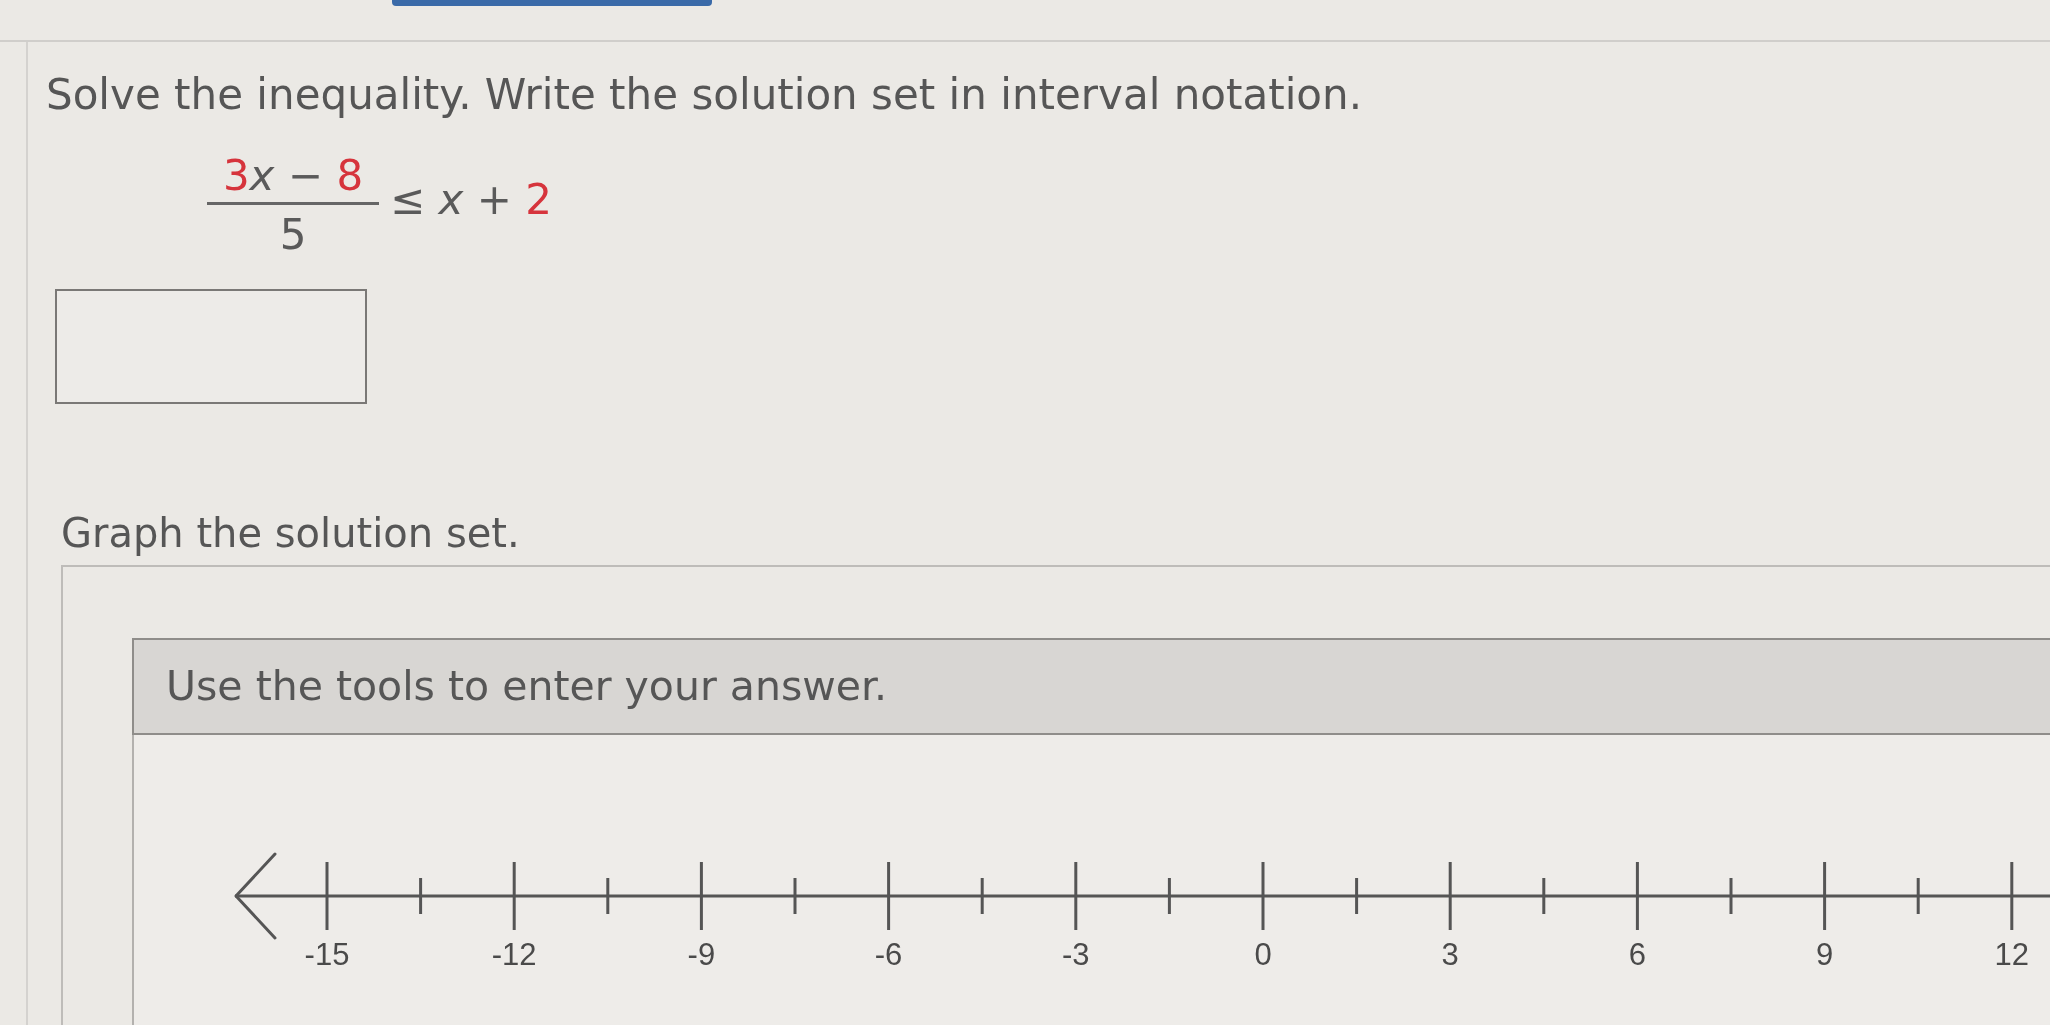 This screenshot has width=2050, height=1025. I want to click on tick-label: -15, so click(327, 954).